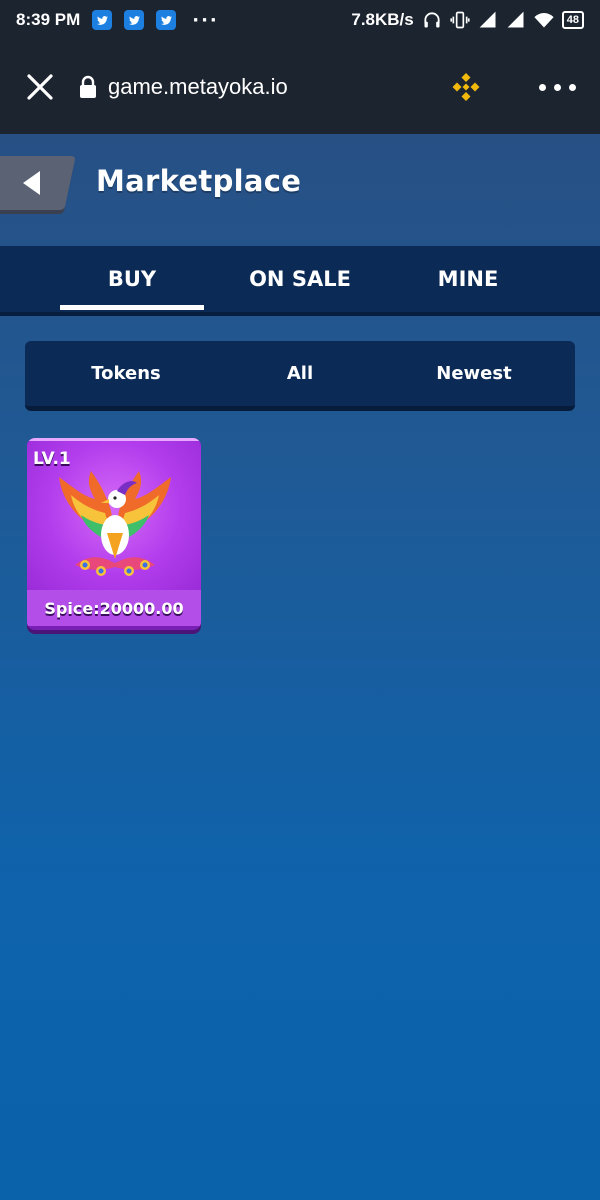  What do you see at coordinates (300, 373) in the screenshot?
I see `filter-category-dropdown: All` at bounding box center [300, 373].